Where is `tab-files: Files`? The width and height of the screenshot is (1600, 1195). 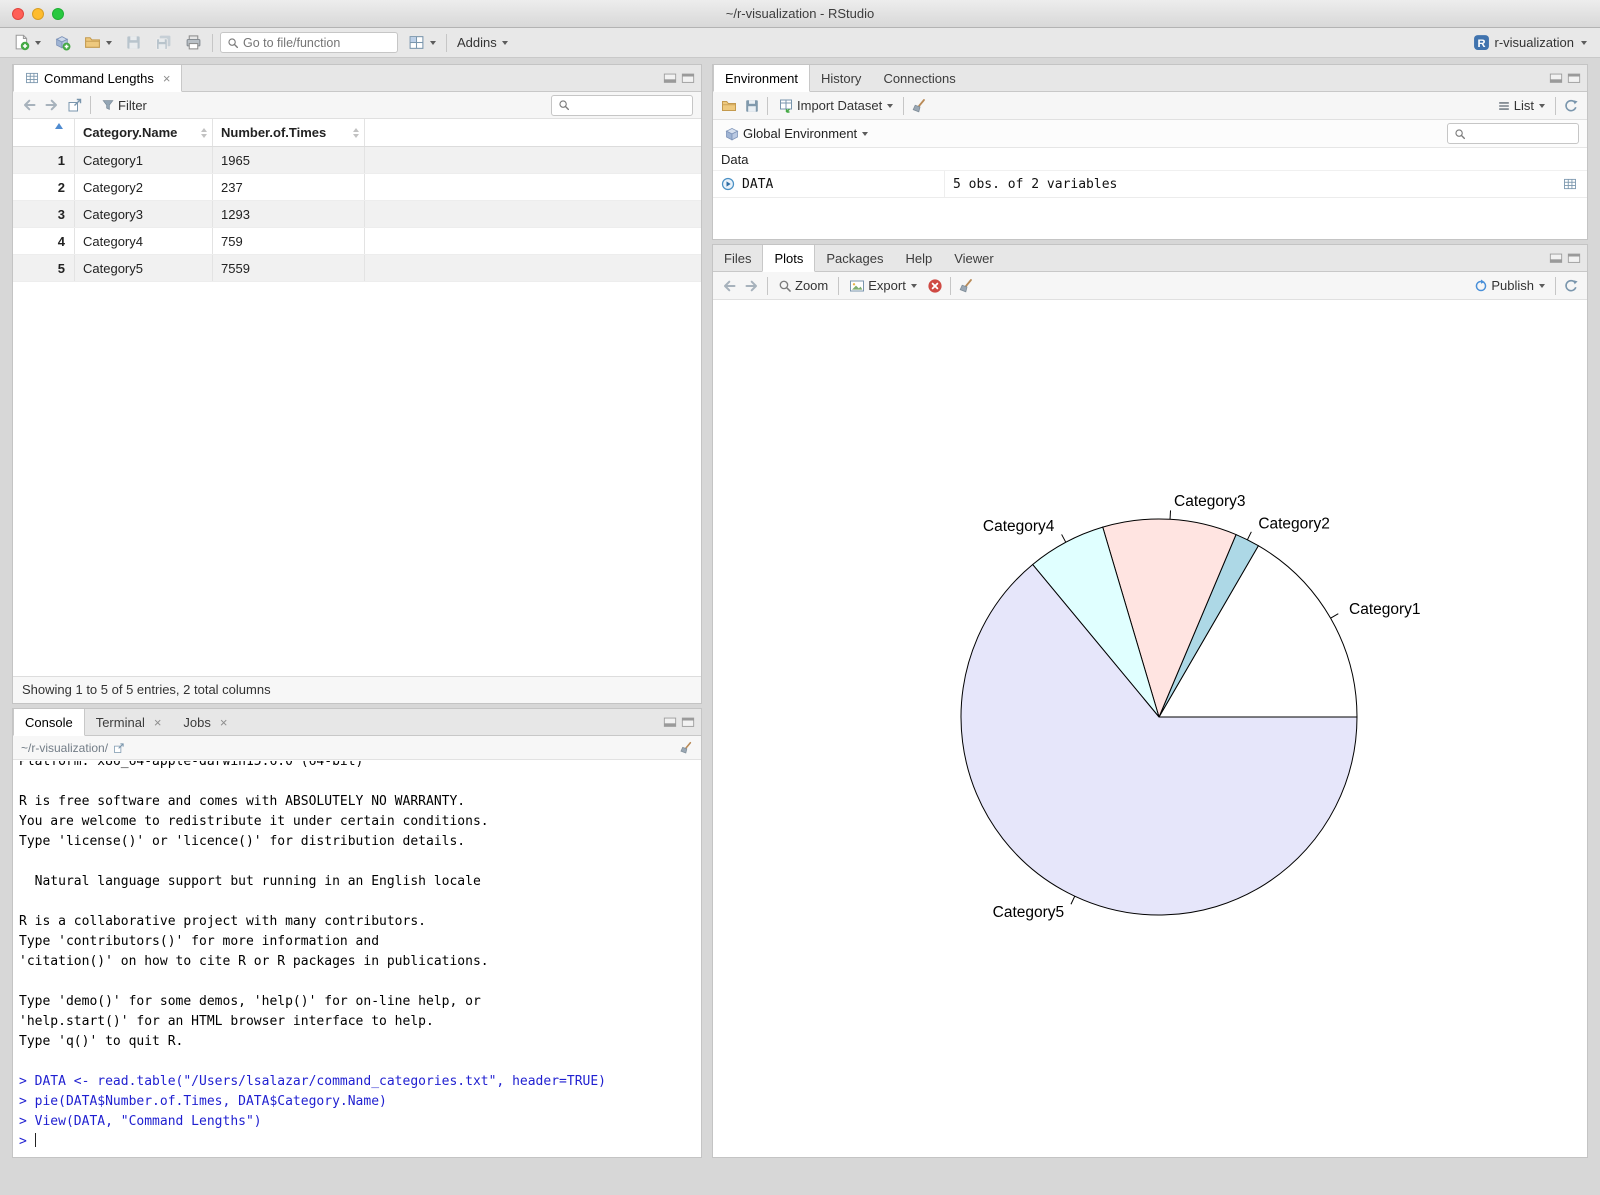 tab-files: Files is located at coordinates (737, 258).